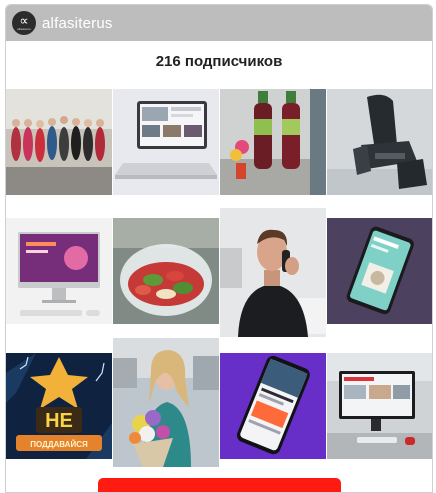 Image resolution: width=436 pixels, height=493 pixels. Describe the element at coordinates (273, 142) in the screenshot. I see `post-bottles-flowers` at that location.